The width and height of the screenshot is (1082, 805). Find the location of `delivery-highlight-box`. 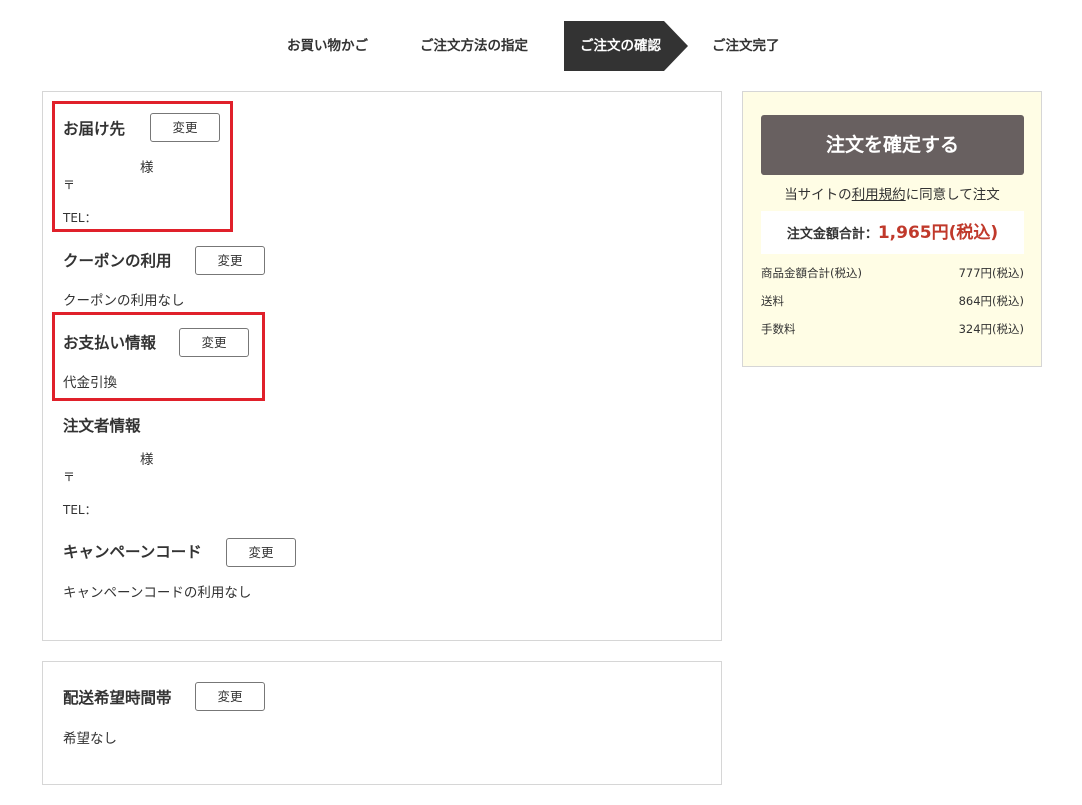

delivery-highlight-box is located at coordinates (142, 166).